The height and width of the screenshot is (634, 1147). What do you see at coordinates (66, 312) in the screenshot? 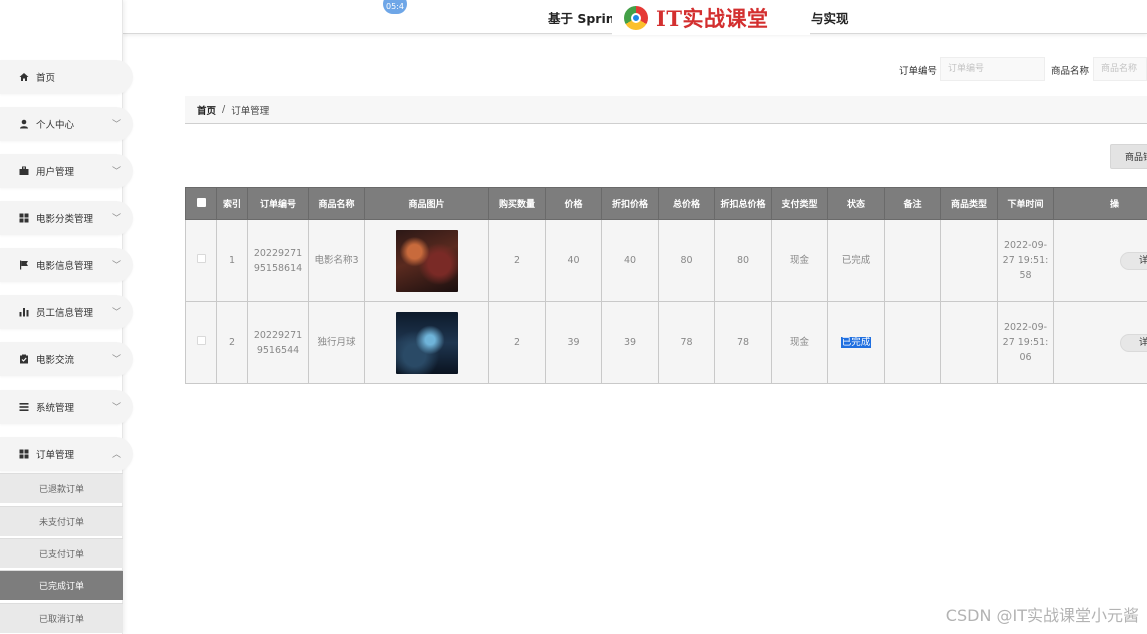
I see `sidebar-item-staff-info: 员工信息管理 ﹀` at bounding box center [66, 312].